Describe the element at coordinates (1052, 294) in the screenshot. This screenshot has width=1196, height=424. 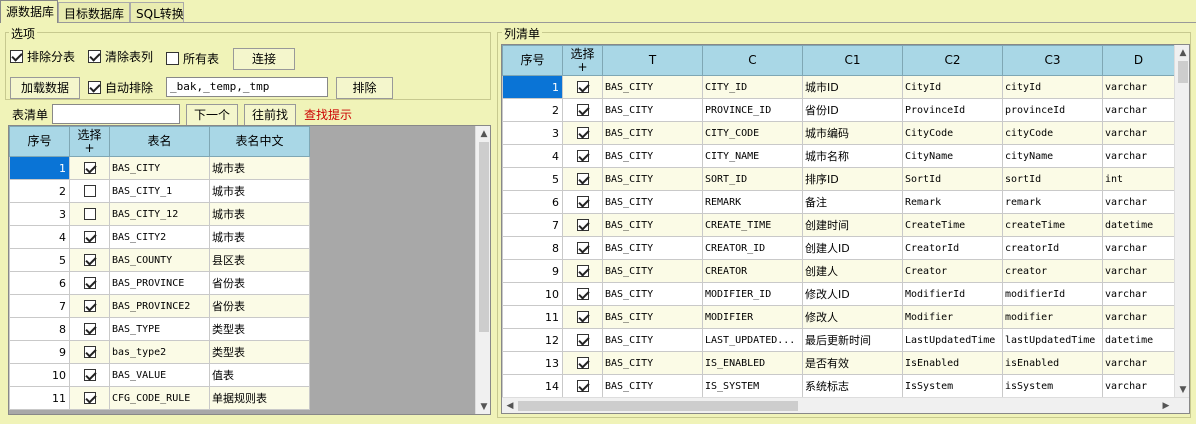
I see `cell-c3: modifierId` at that location.